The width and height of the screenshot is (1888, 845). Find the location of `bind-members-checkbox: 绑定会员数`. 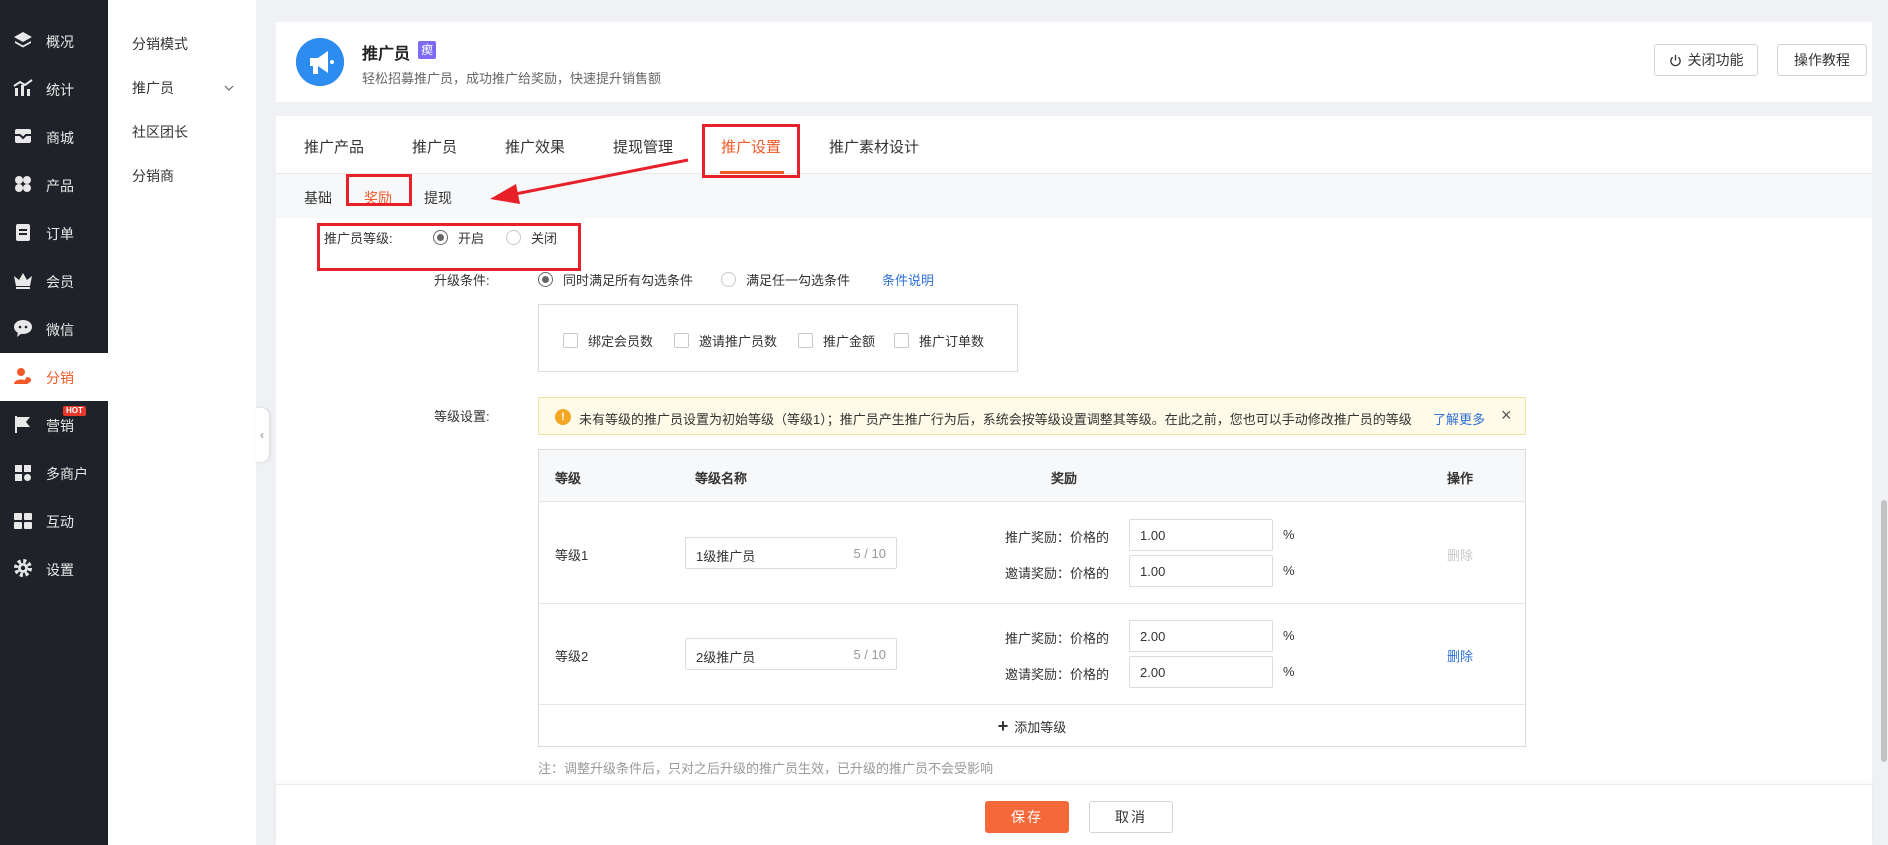

bind-members-checkbox: 绑定会员数 is located at coordinates (608, 340).